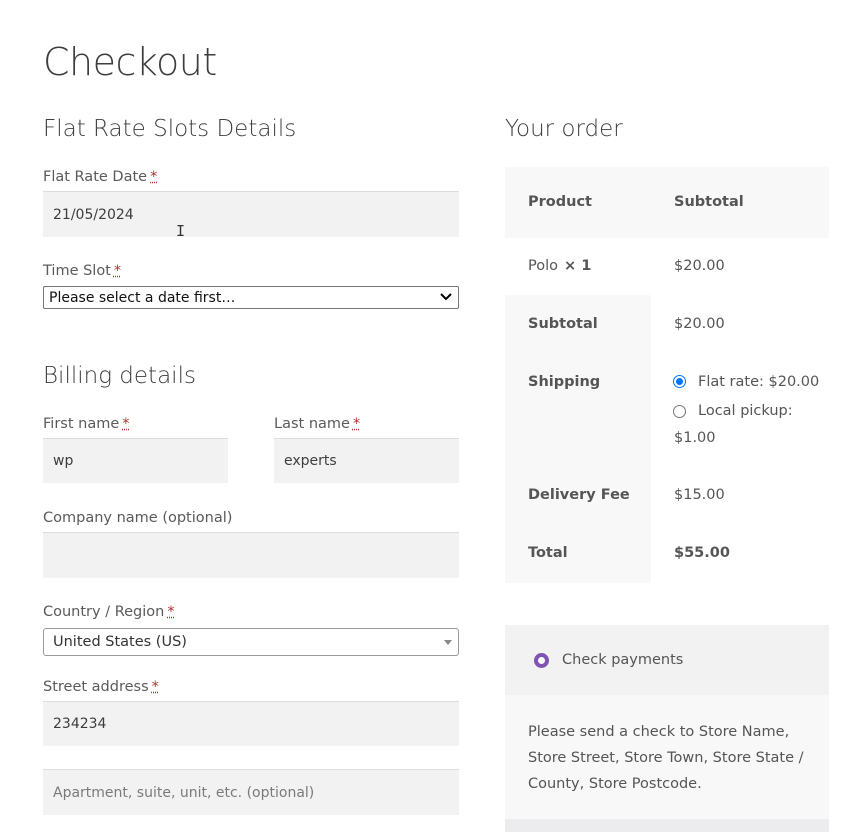 The height and width of the screenshot is (832, 868). Describe the element at coordinates (560, 202) in the screenshot. I see `column-product-header: Product` at that location.